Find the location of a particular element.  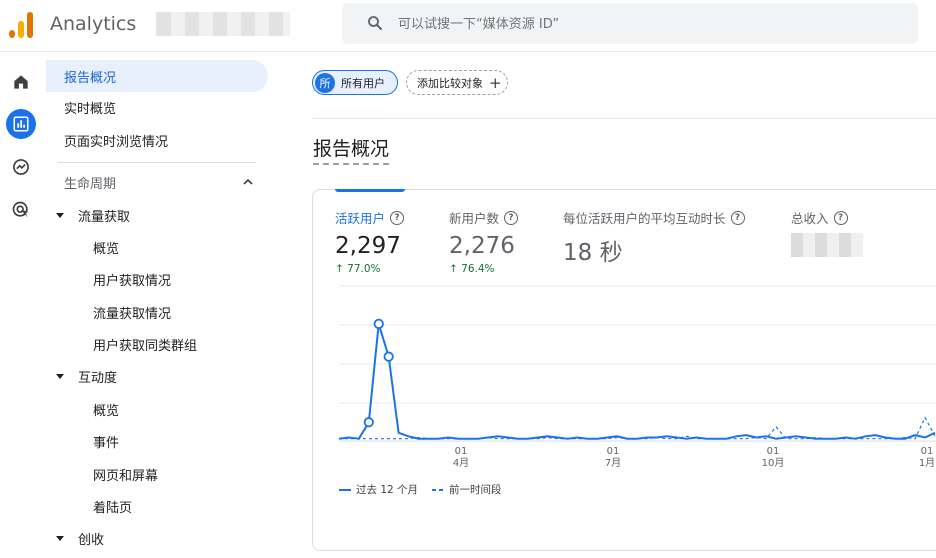

reports-button is located at coordinates (21, 124).